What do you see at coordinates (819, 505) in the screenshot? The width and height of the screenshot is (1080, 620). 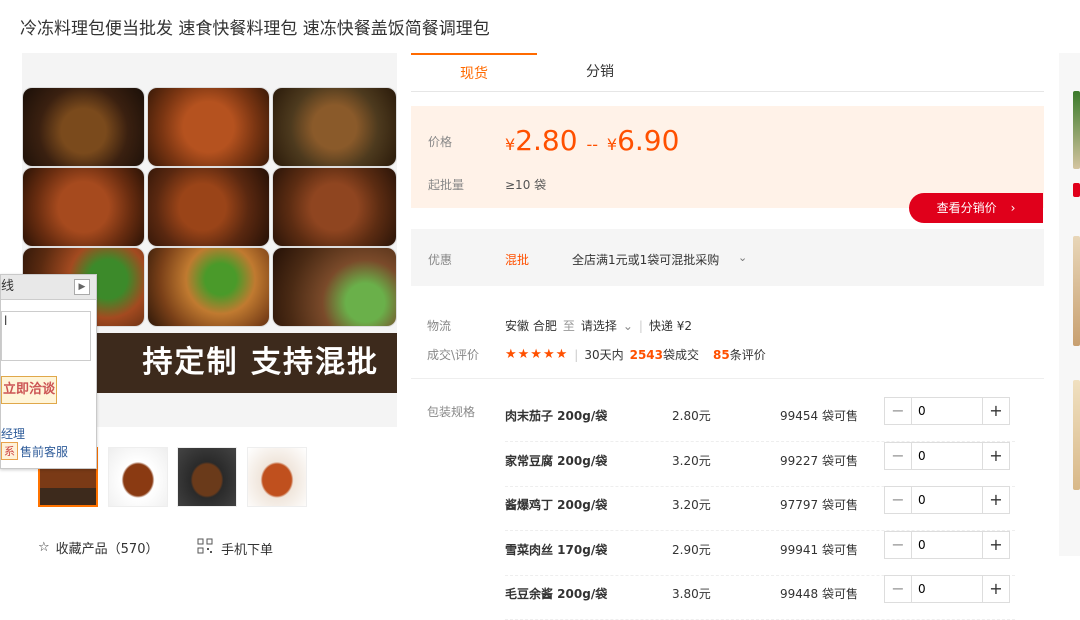 I see `spec-stock: 97797 袋可售` at bounding box center [819, 505].